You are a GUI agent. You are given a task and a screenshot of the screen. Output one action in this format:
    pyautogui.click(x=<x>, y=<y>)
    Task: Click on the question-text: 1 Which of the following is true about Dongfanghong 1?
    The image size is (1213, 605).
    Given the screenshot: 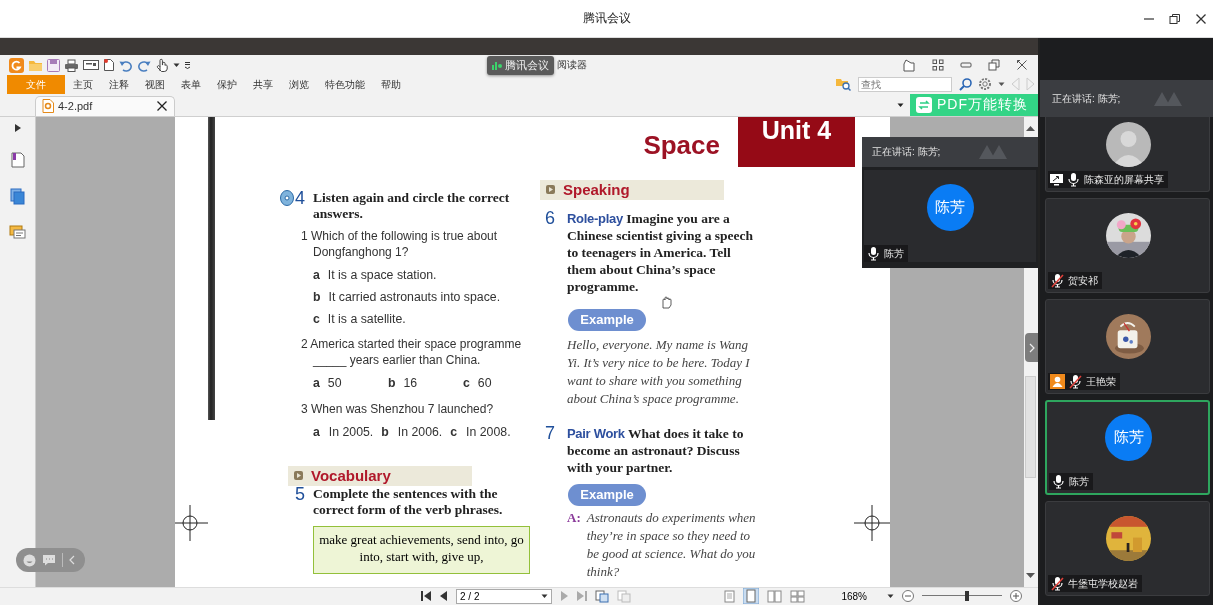 What is the action you would take?
    pyautogui.click(x=400, y=243)
    